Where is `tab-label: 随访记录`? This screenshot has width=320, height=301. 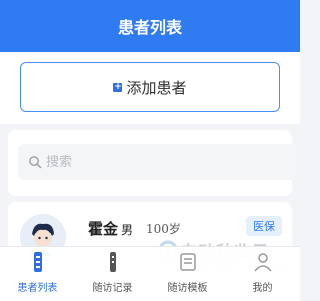
tab-label: 随访记录 is located at coordinates (112, 288).